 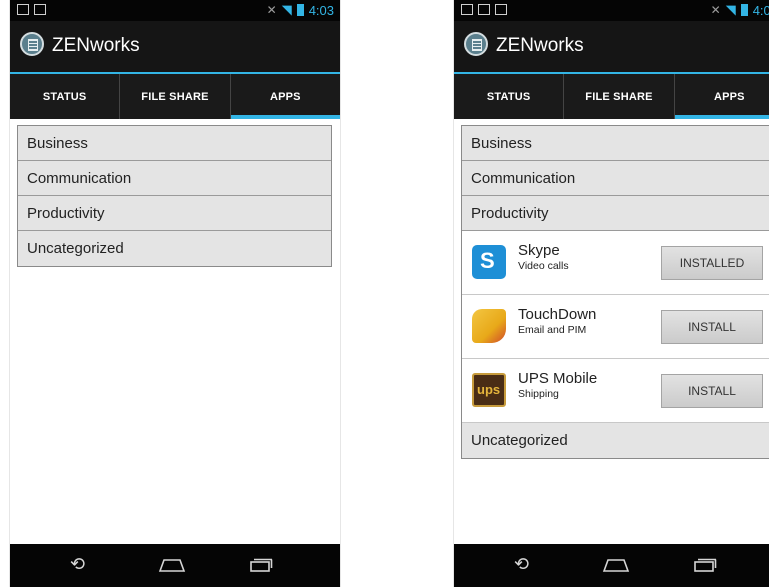 I want to click on app-name: UPS Mobile, so click(x=558, y=378).